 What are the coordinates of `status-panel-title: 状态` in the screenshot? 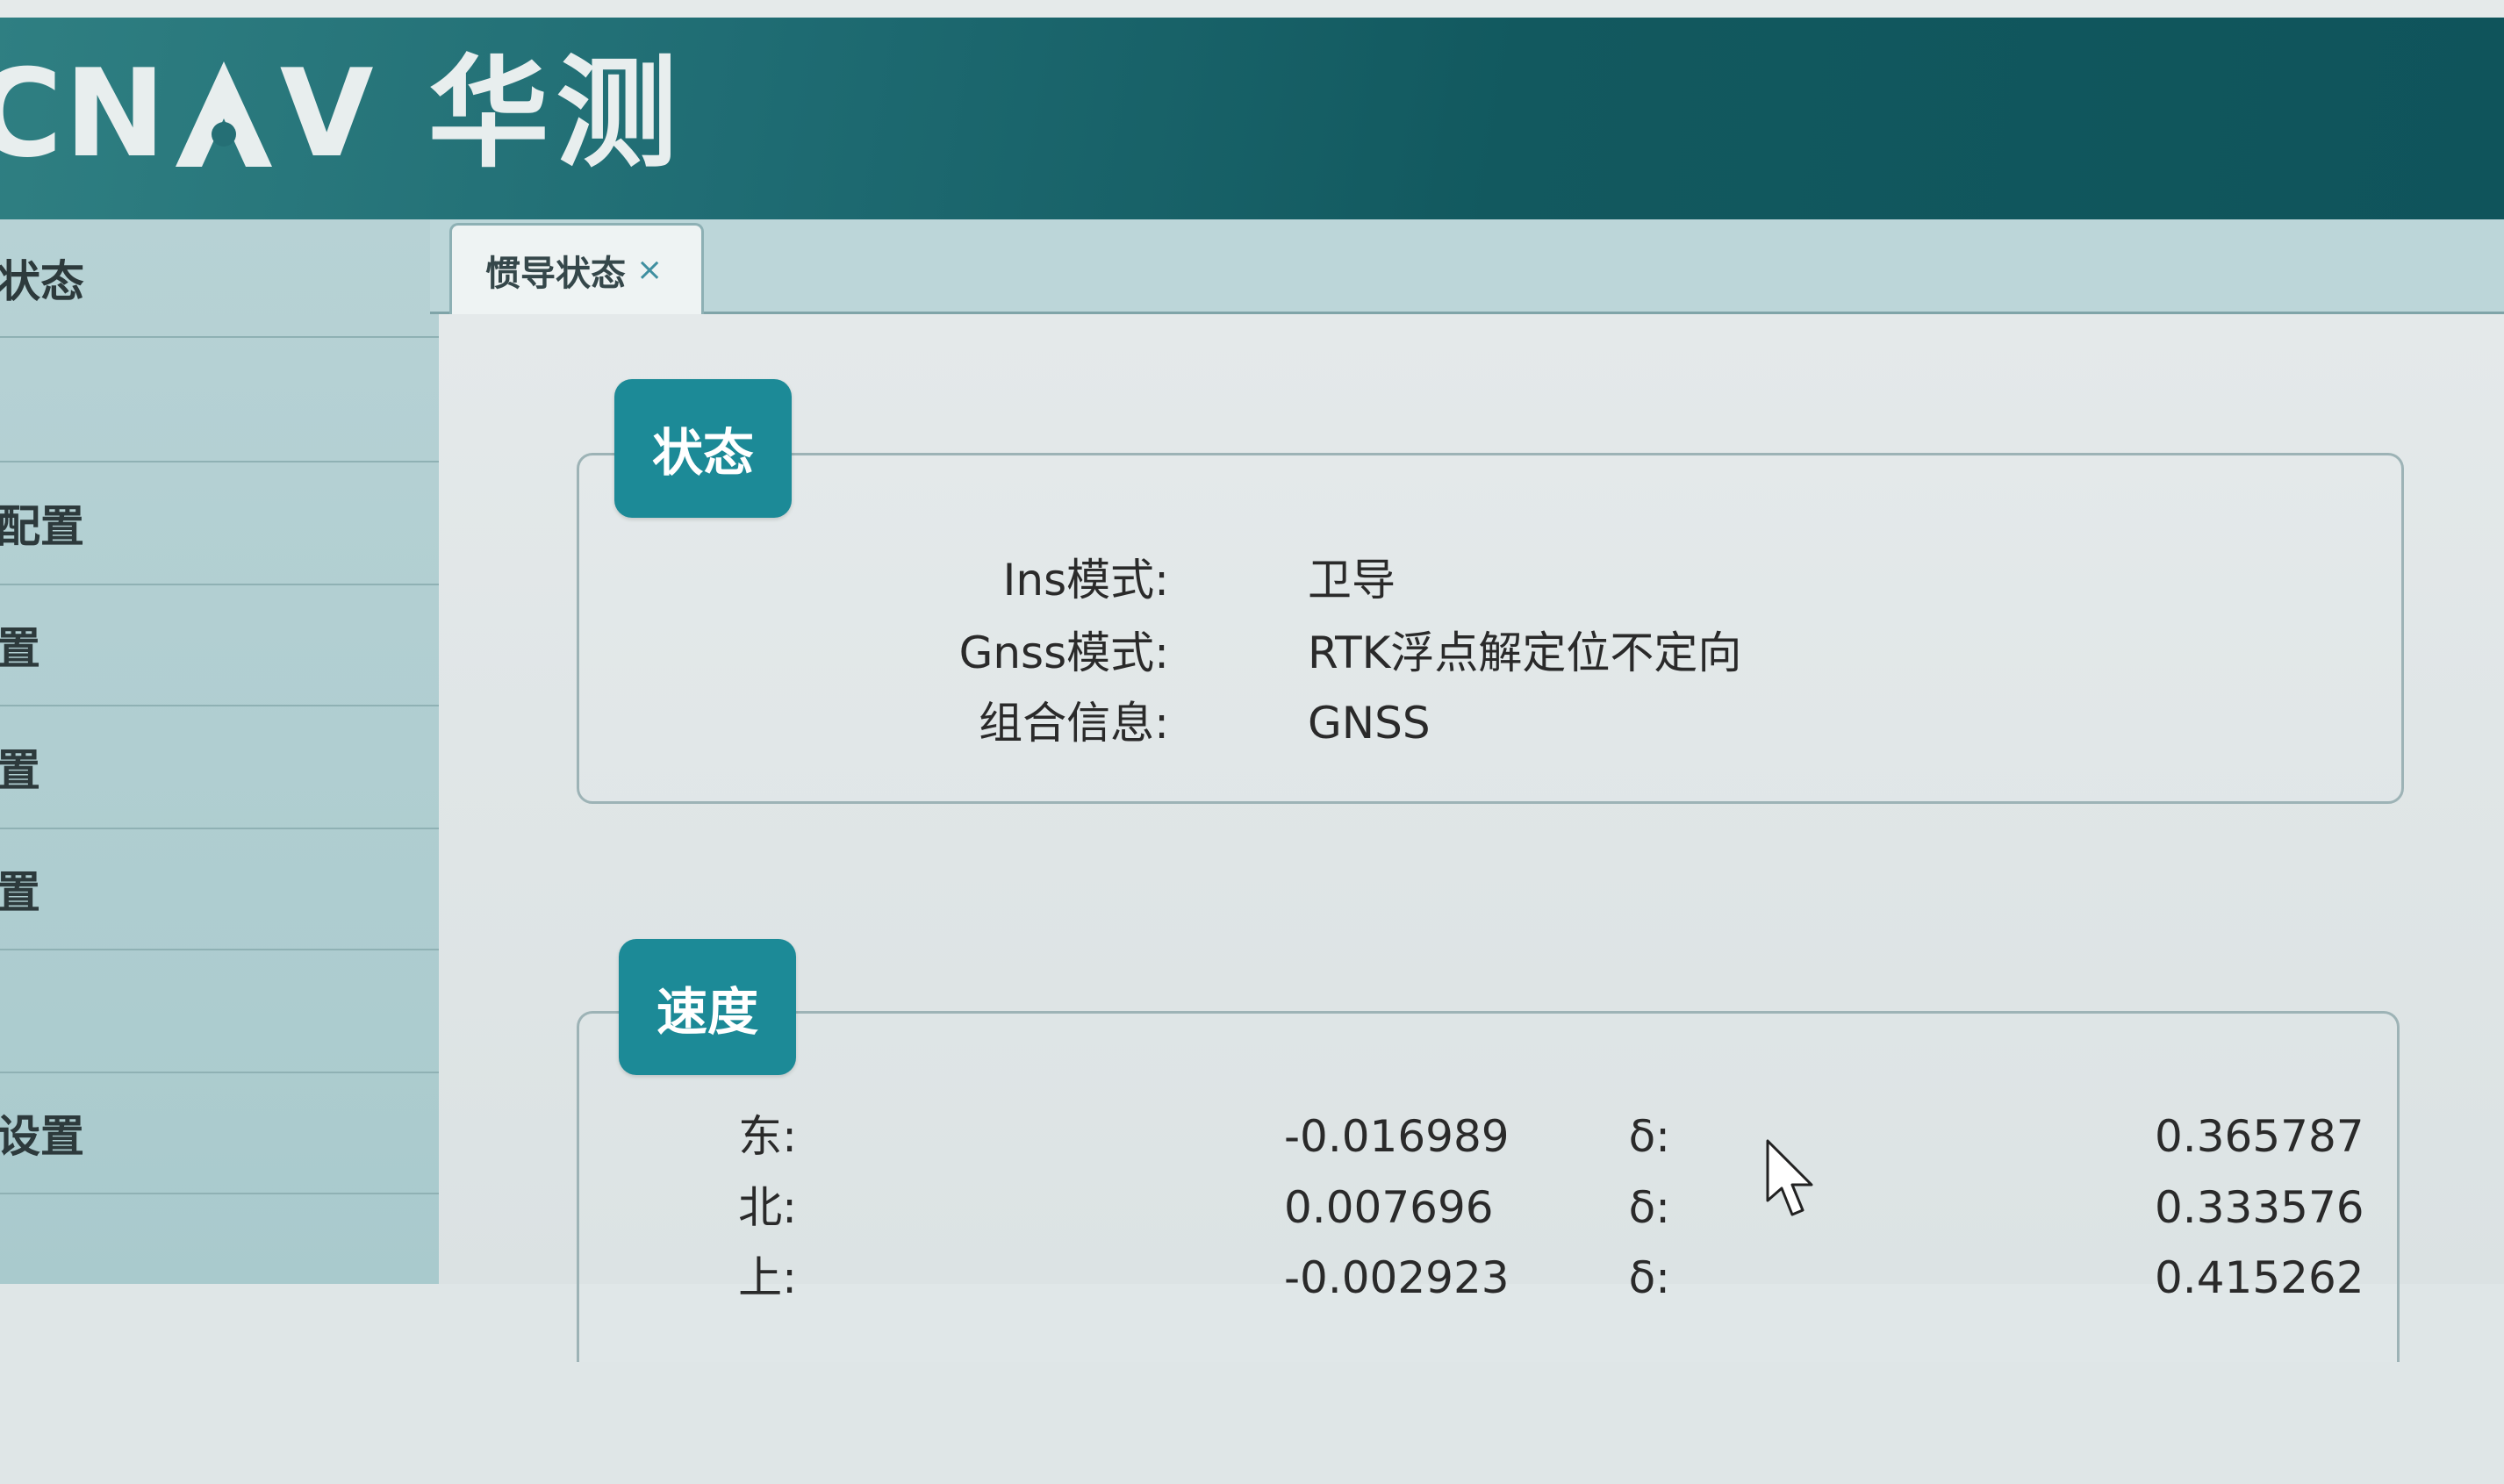 It's located at (703, 448).